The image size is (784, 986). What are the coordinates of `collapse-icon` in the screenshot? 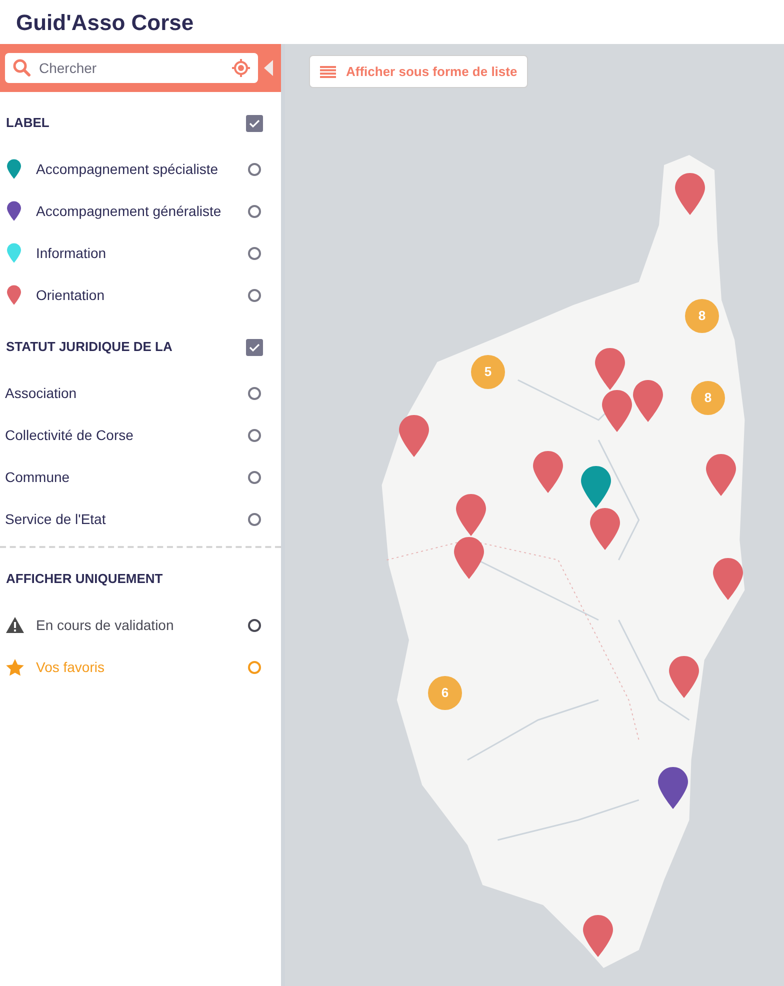 It's located at (268, 68).